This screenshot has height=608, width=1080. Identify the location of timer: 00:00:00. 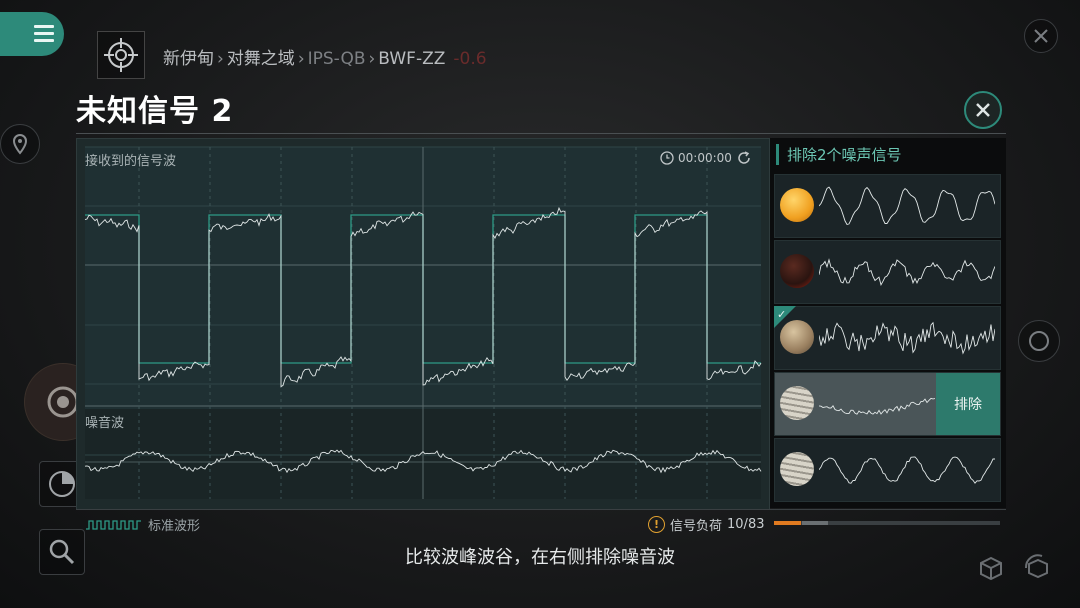
(706, 158).